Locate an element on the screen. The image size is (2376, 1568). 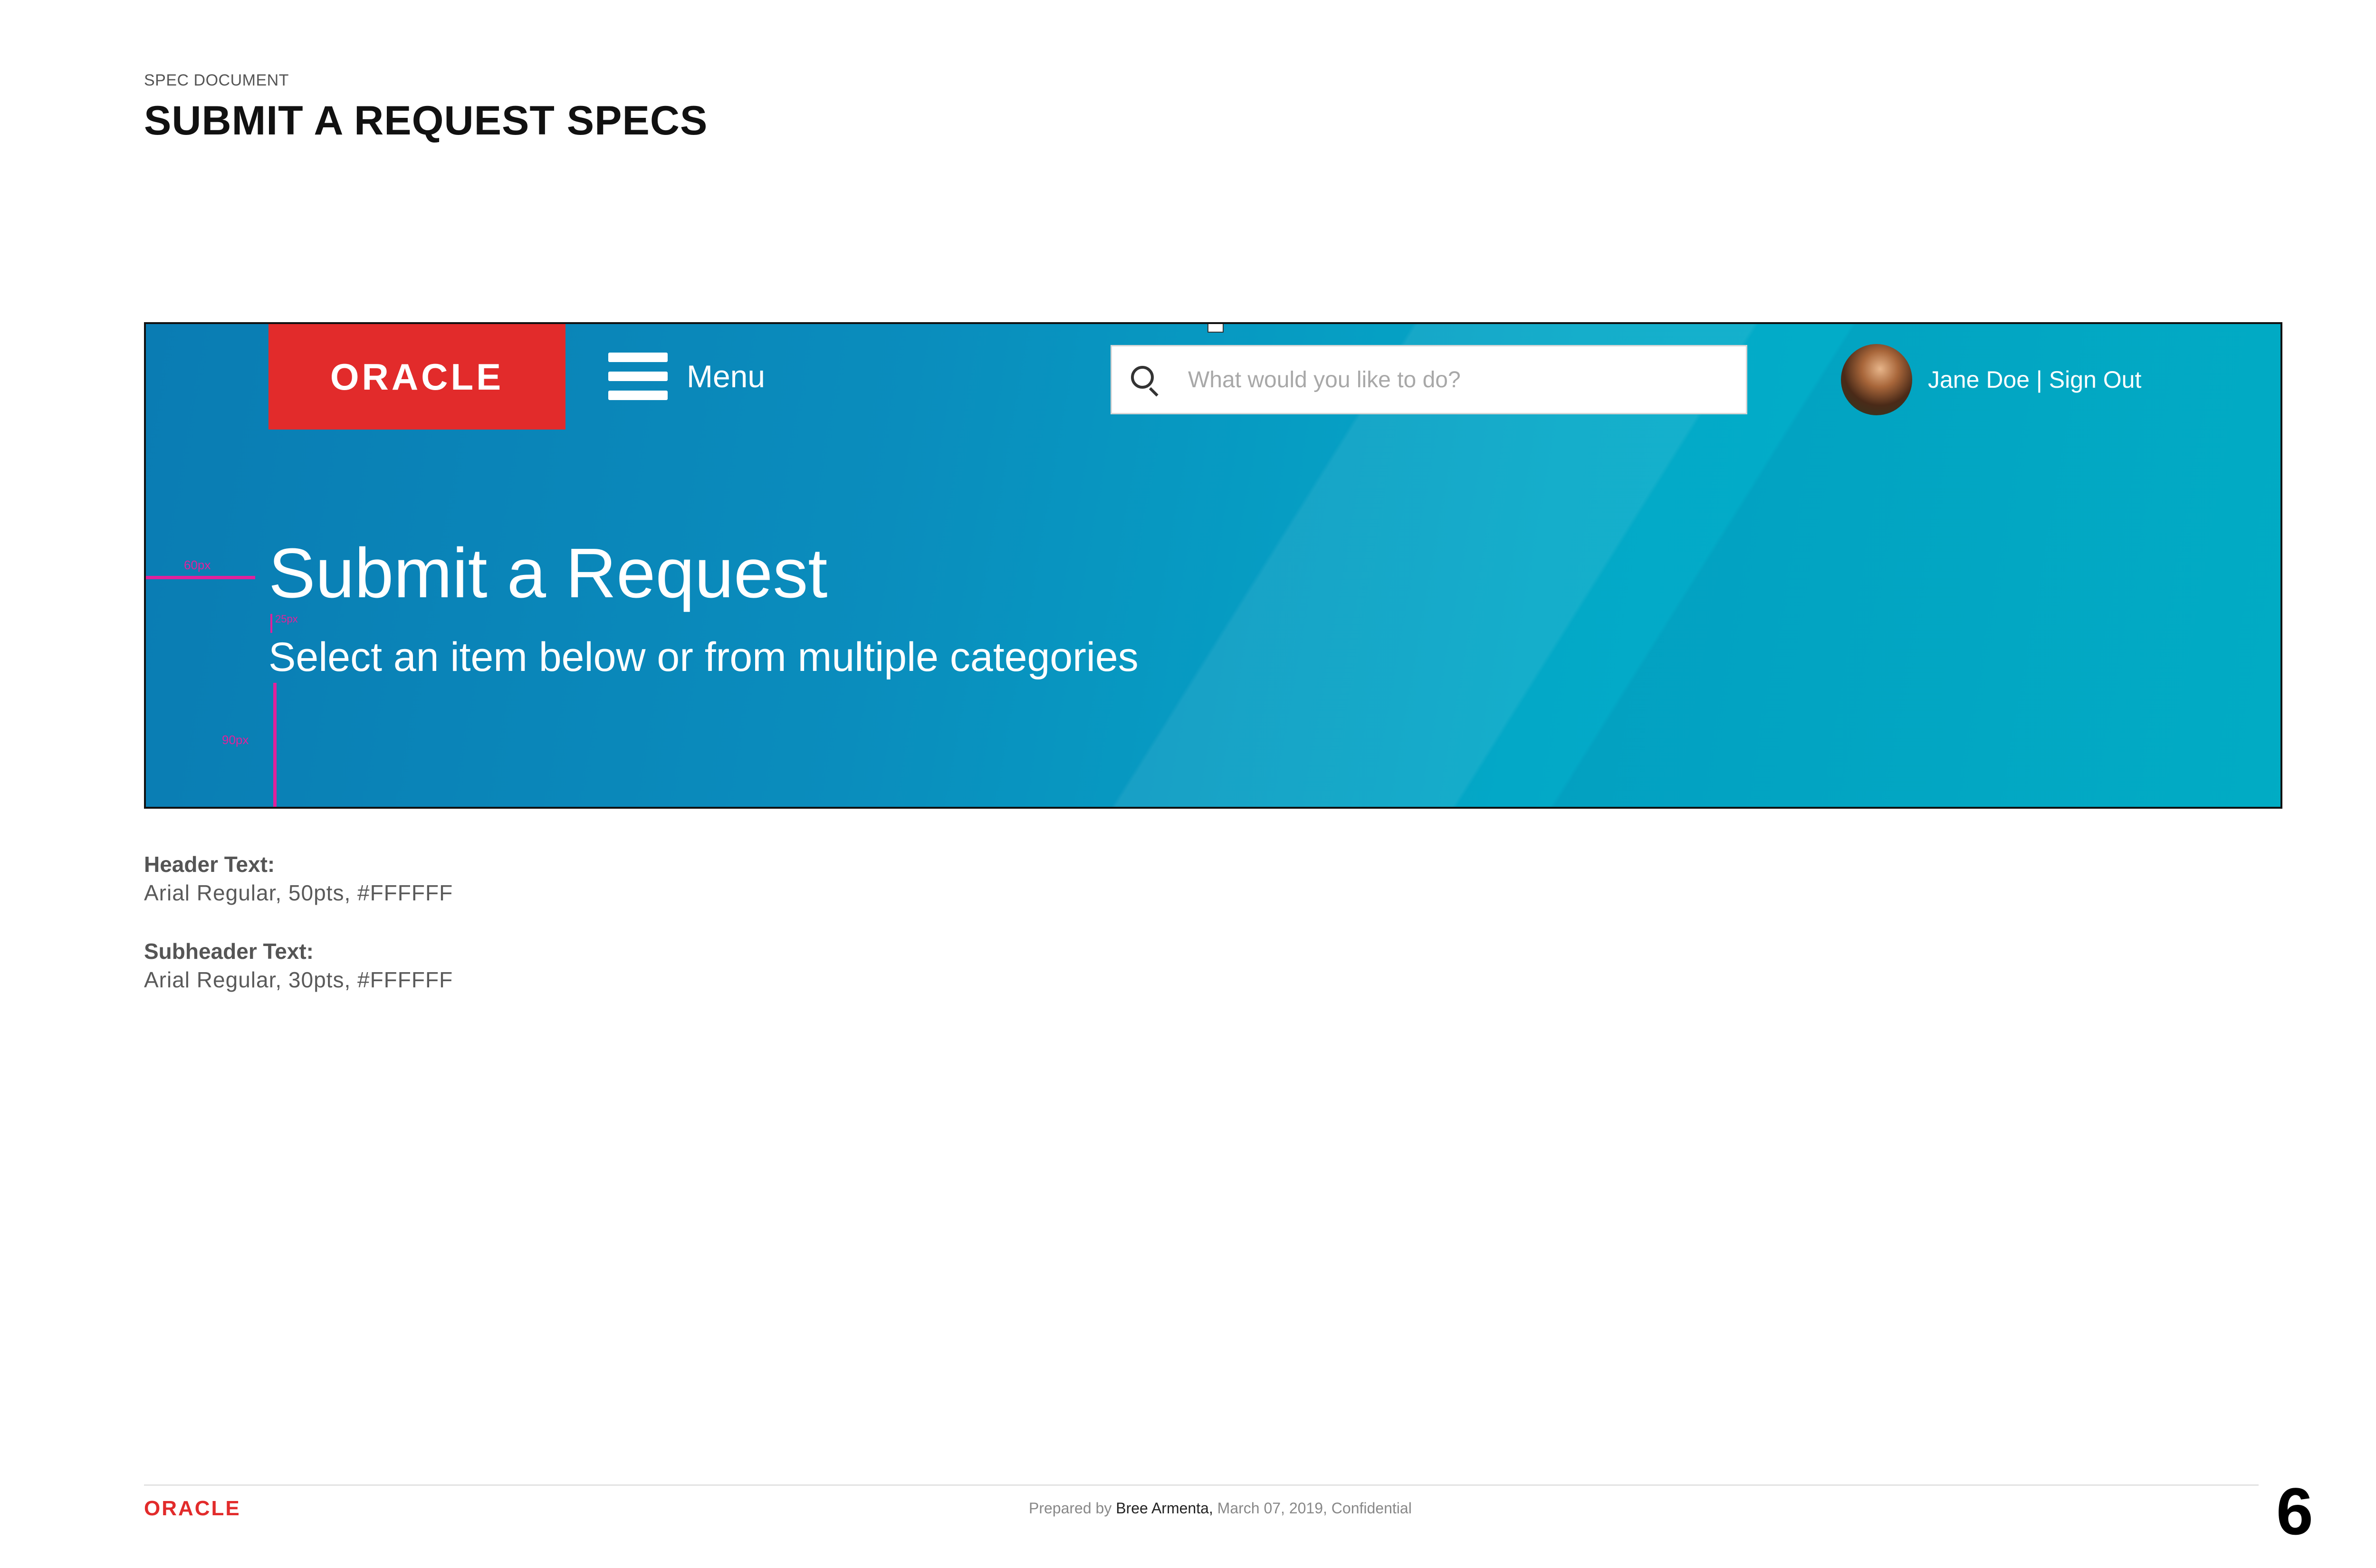
menu-button: Menu is located at coordinates (686, 376).